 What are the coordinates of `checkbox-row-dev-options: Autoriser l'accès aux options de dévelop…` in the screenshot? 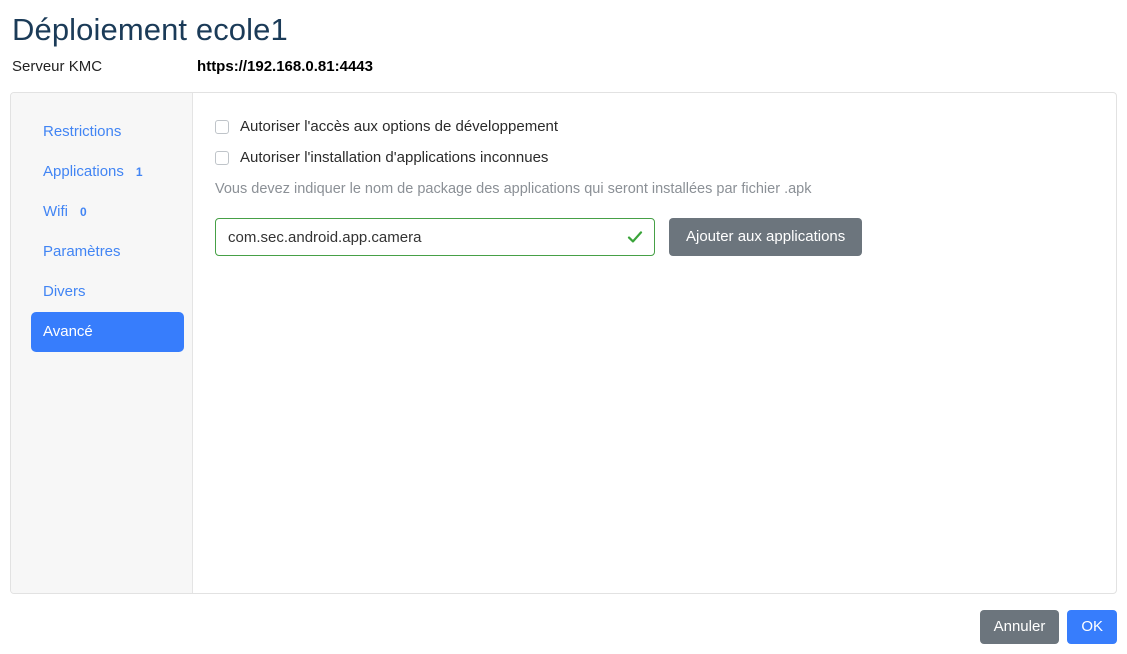 It's located at (665, 127).